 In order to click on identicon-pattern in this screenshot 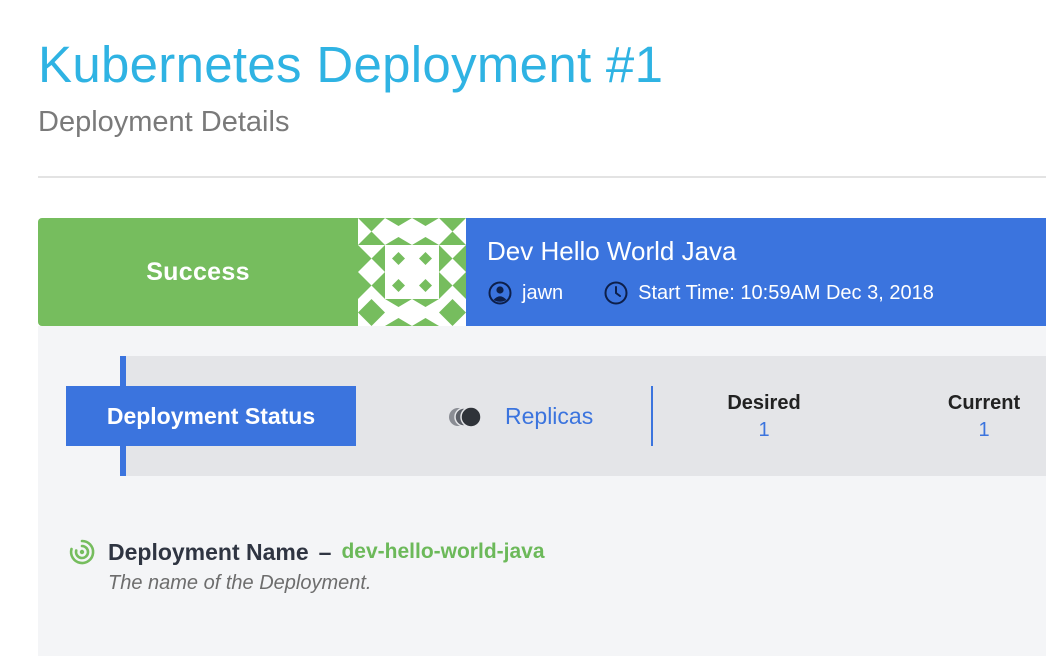, I will do `click(412, 272)`.